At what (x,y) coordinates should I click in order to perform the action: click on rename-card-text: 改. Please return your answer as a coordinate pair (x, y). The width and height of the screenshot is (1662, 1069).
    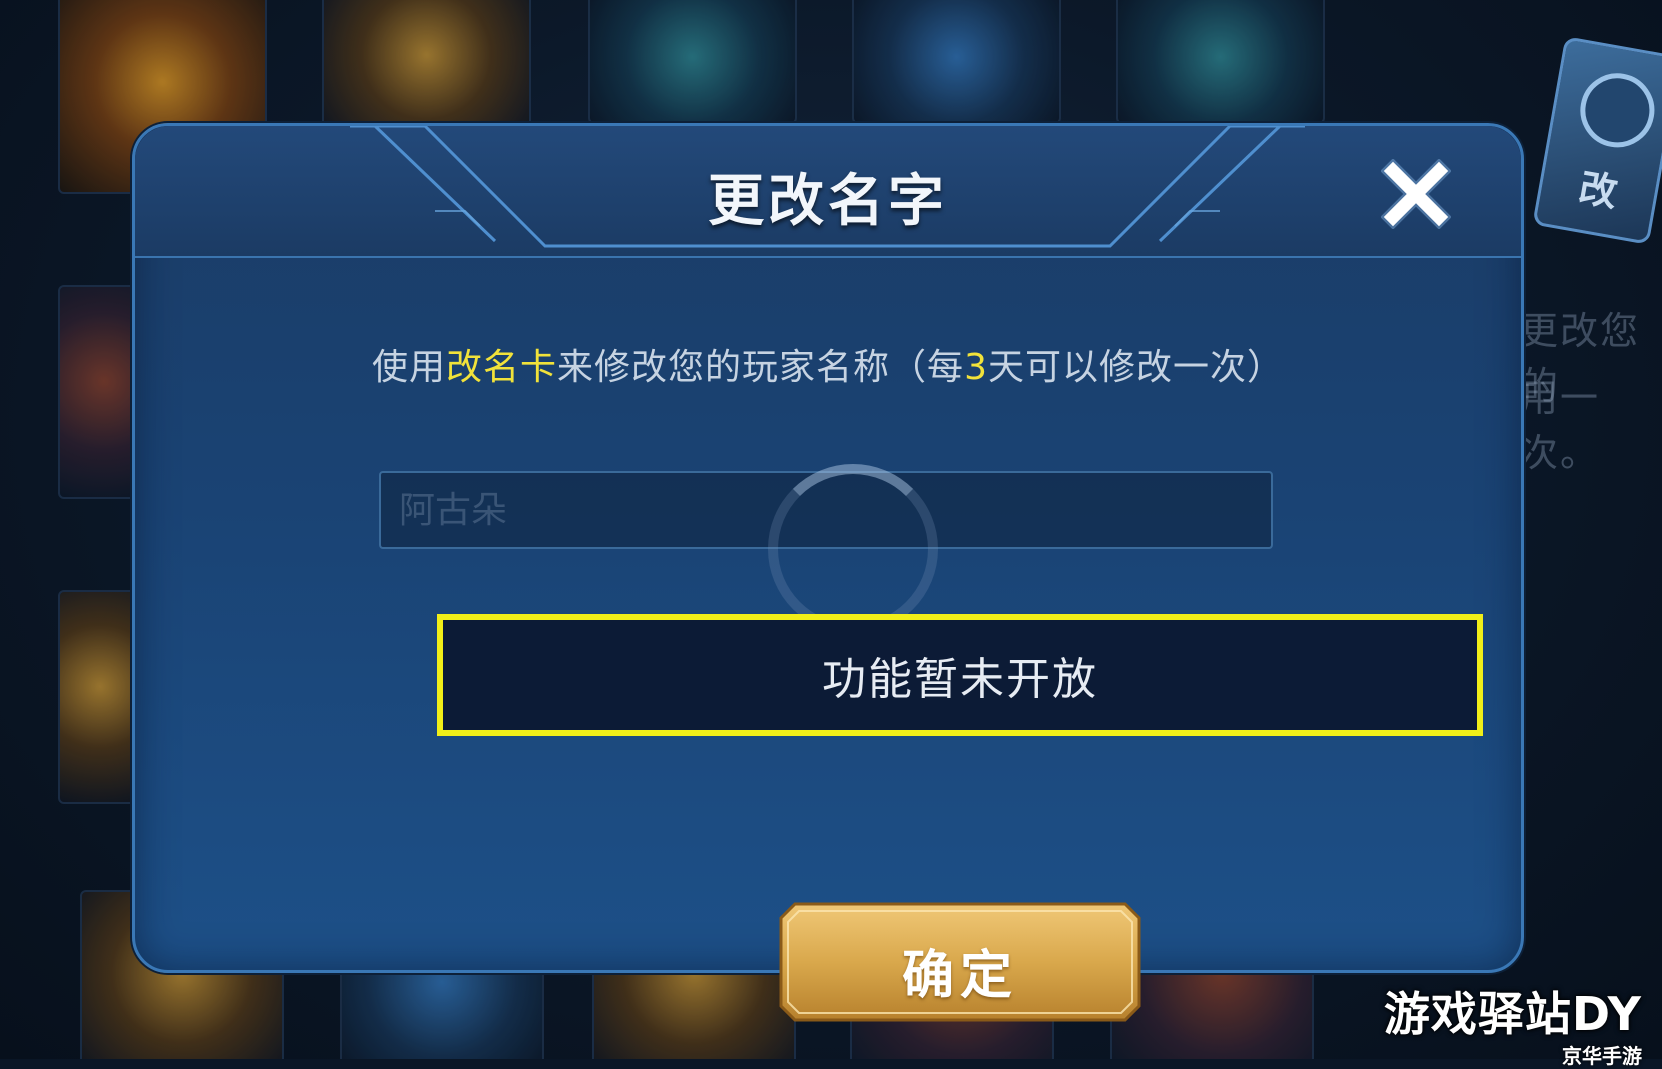
    Looking at the image, I should click on (1598, 190).